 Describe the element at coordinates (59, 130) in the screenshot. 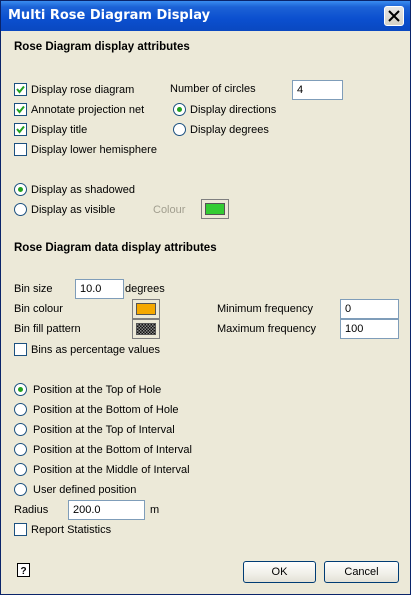

I see `display-title-label: Display title` at that location.